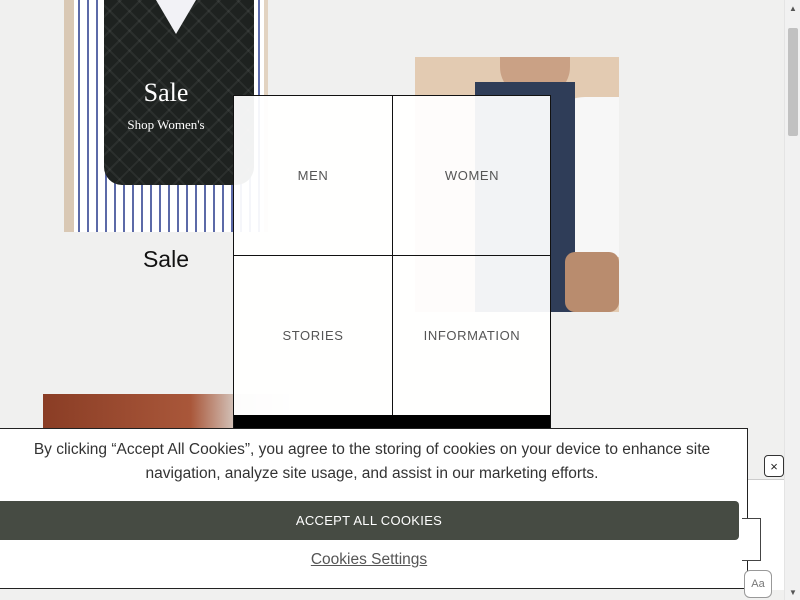  I want to click on menu-item-men: MEN, so click(313, 176).